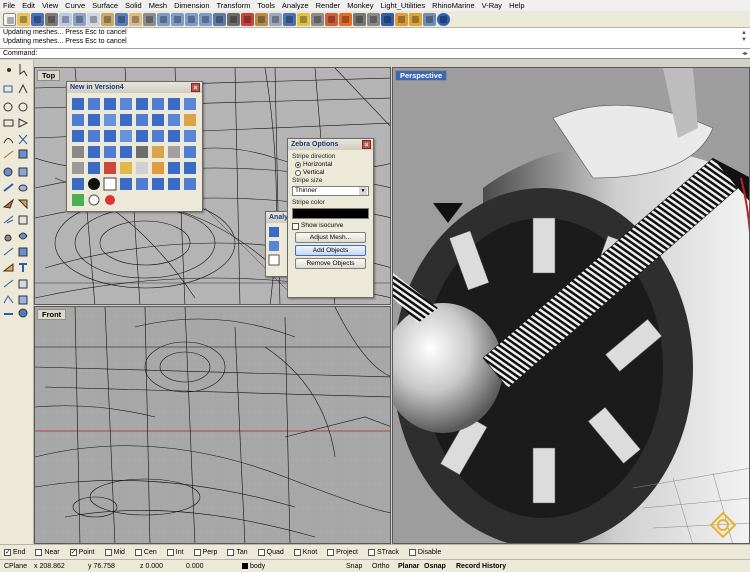 Image resolution: width=750 pixels, height=572 pixels. I want to click on menu-edit: Edit, so click(28, 5).